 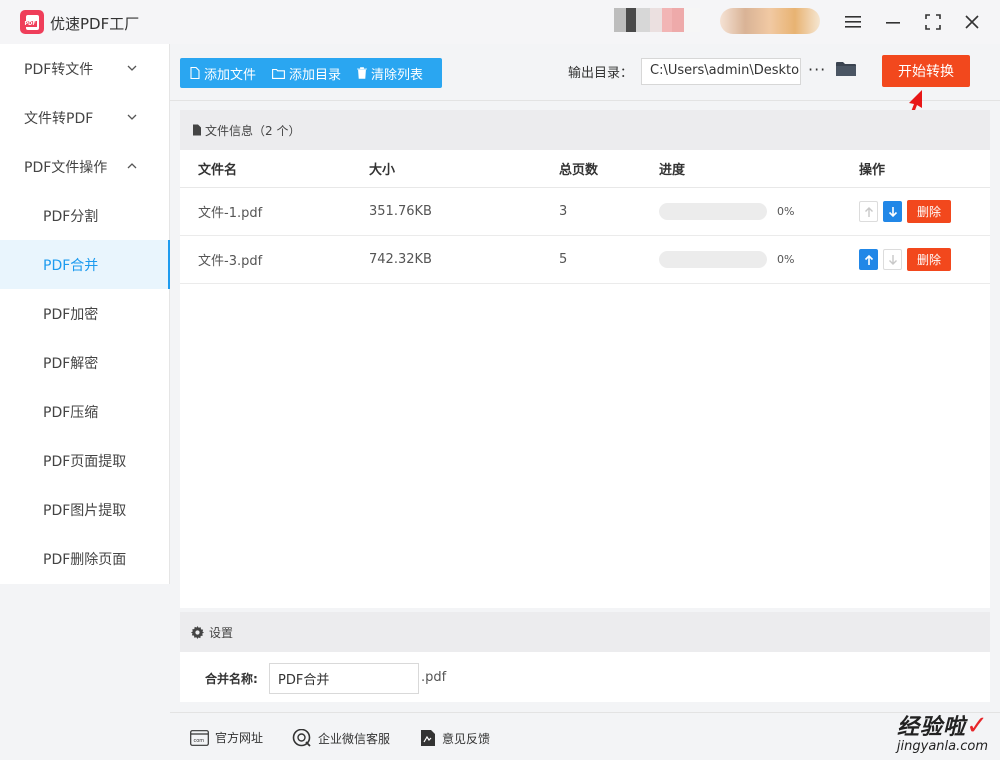 I want to click on file-size: 742.32KB, so click(x=400, y=259).